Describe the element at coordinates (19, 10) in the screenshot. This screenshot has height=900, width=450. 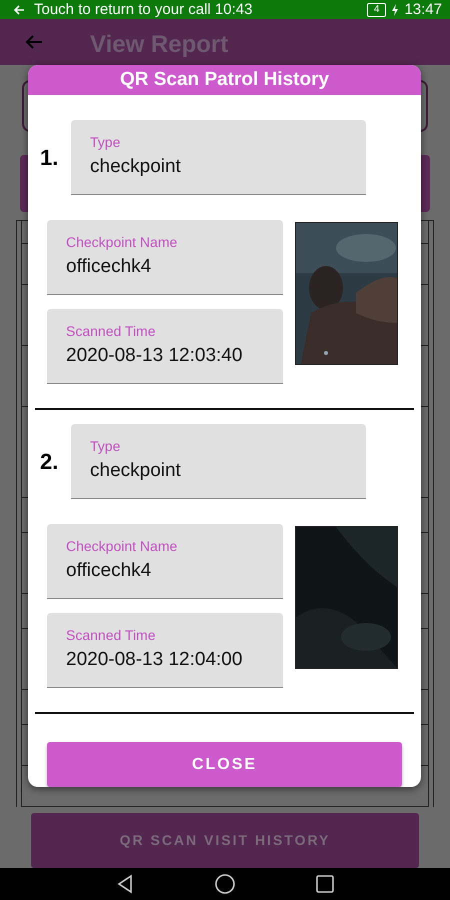
I see `back-arrow-icon` at that location.